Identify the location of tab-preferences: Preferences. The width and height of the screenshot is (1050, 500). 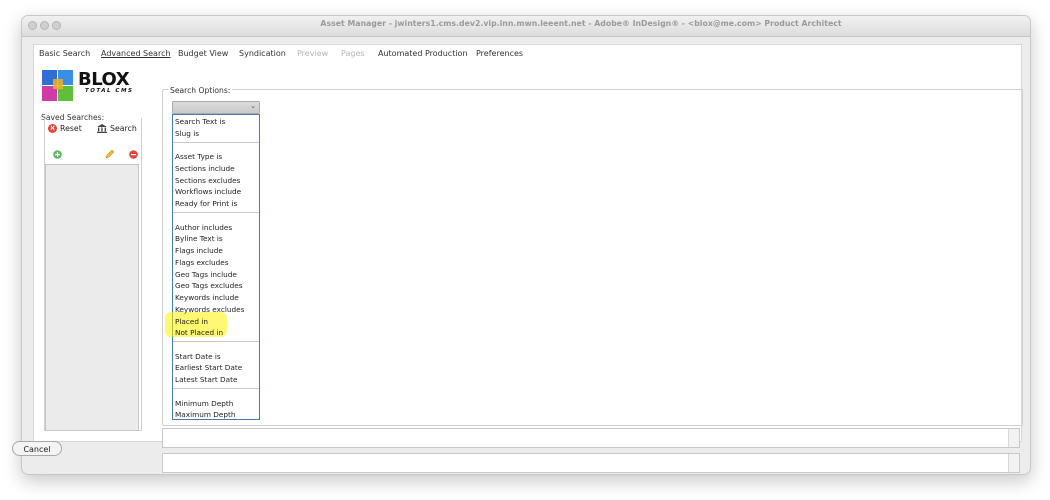
(499, 53).